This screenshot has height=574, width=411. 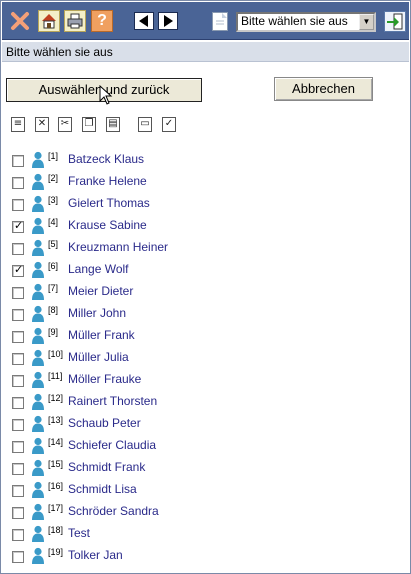 What do you see at coordinates (53, 222) in the screenshot?
I see `person-number: [4]` at bounding box center [53, 222].